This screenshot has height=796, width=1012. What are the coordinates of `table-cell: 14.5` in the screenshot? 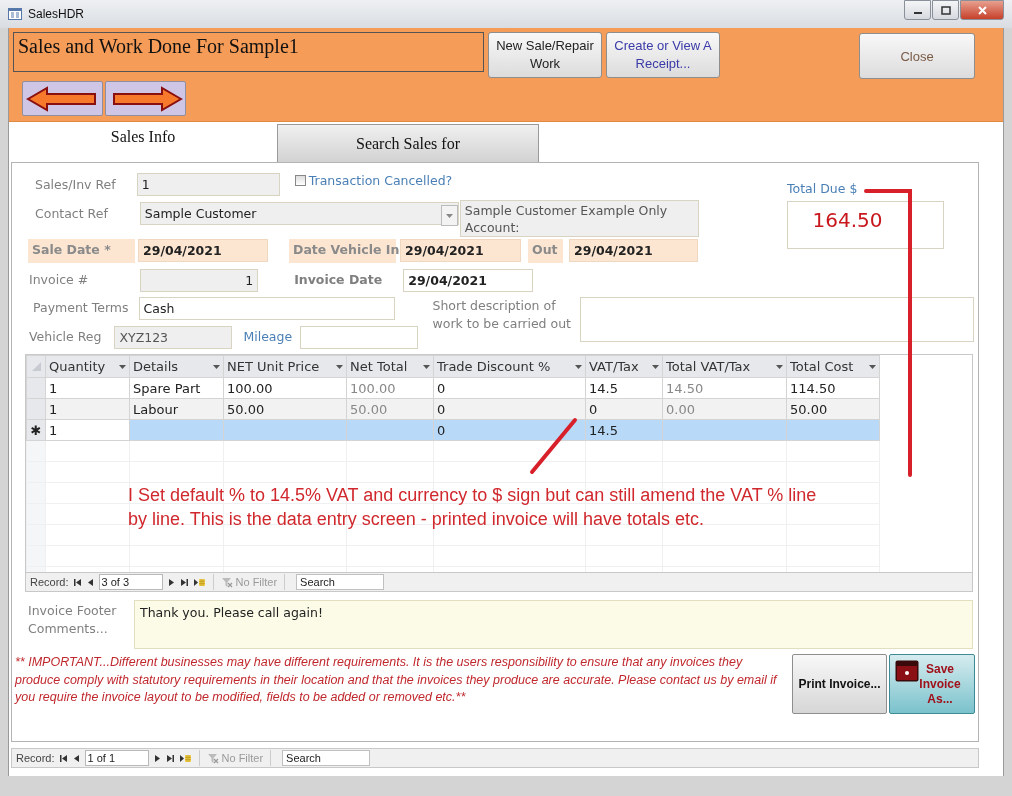 It's located at (624, 388).